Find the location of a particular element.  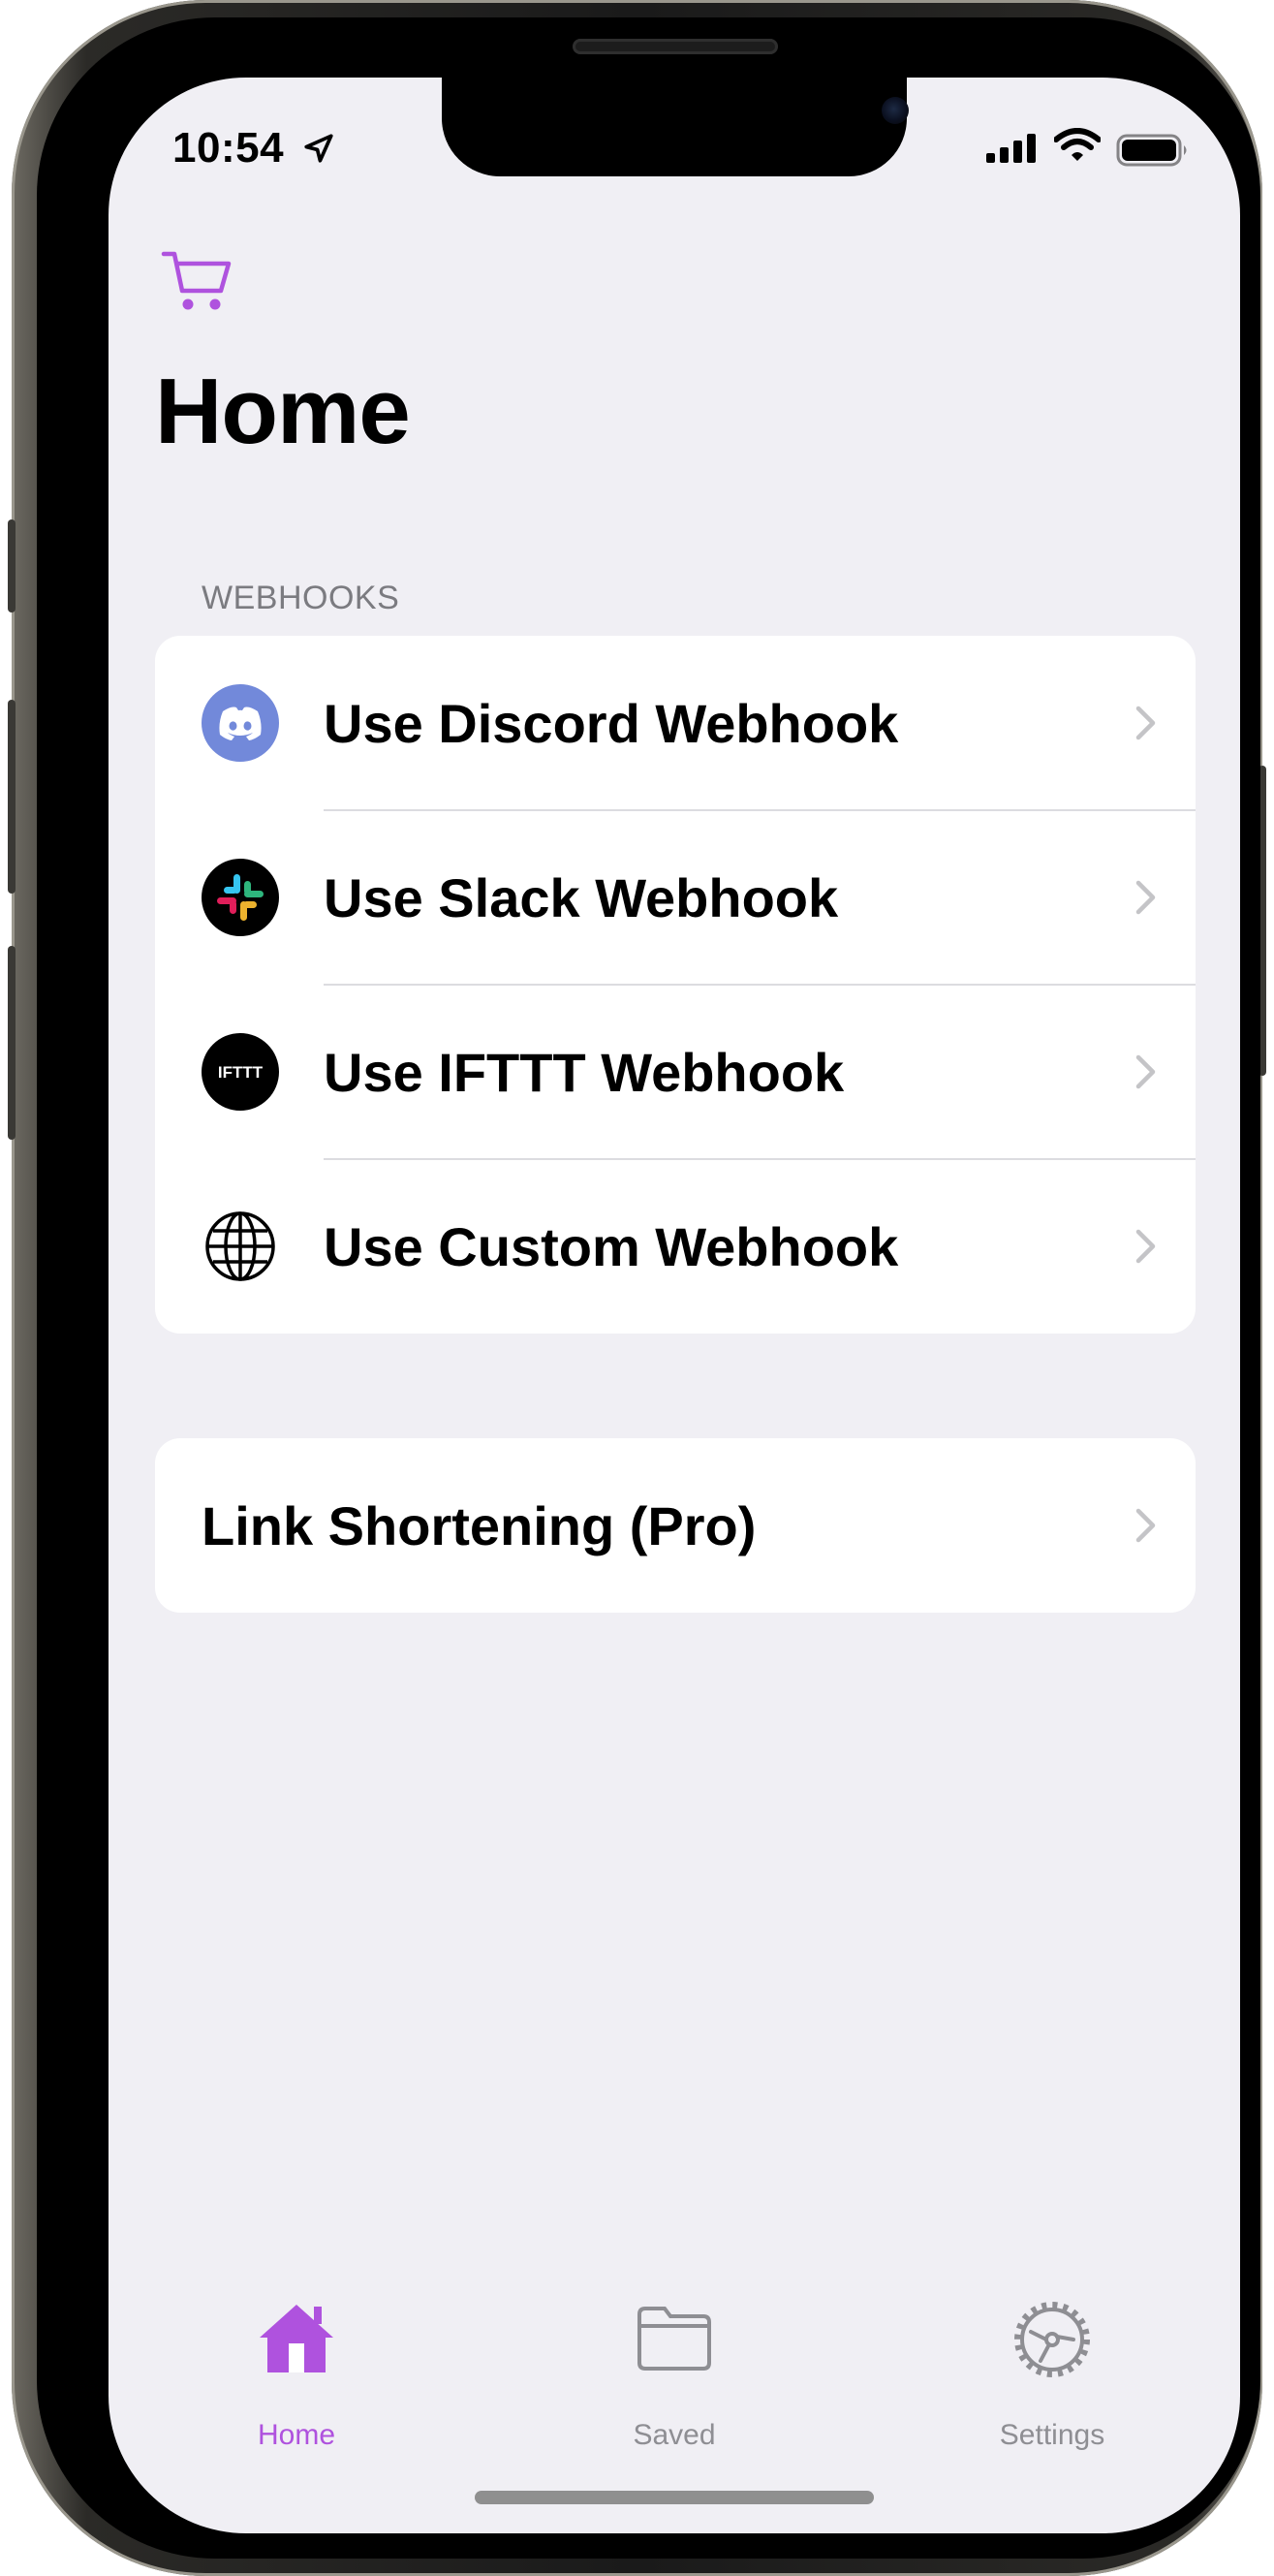

location-arrow-icon is located at coordinates (318, 148).